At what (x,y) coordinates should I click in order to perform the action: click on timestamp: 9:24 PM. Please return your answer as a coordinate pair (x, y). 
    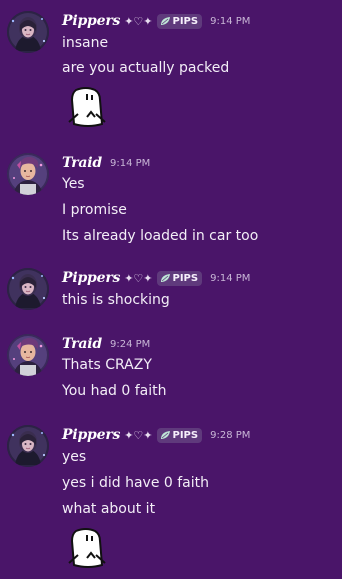
    Looking at the image, I should click on (130, 344).